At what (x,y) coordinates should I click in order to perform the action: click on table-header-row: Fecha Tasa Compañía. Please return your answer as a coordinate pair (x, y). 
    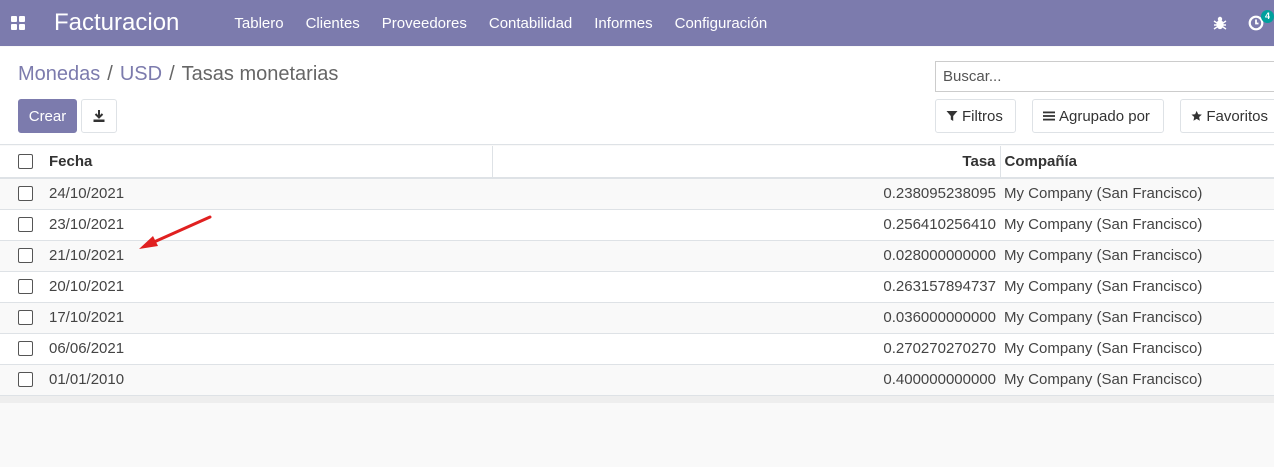
    Looking at the image, I should click on (637, 162).